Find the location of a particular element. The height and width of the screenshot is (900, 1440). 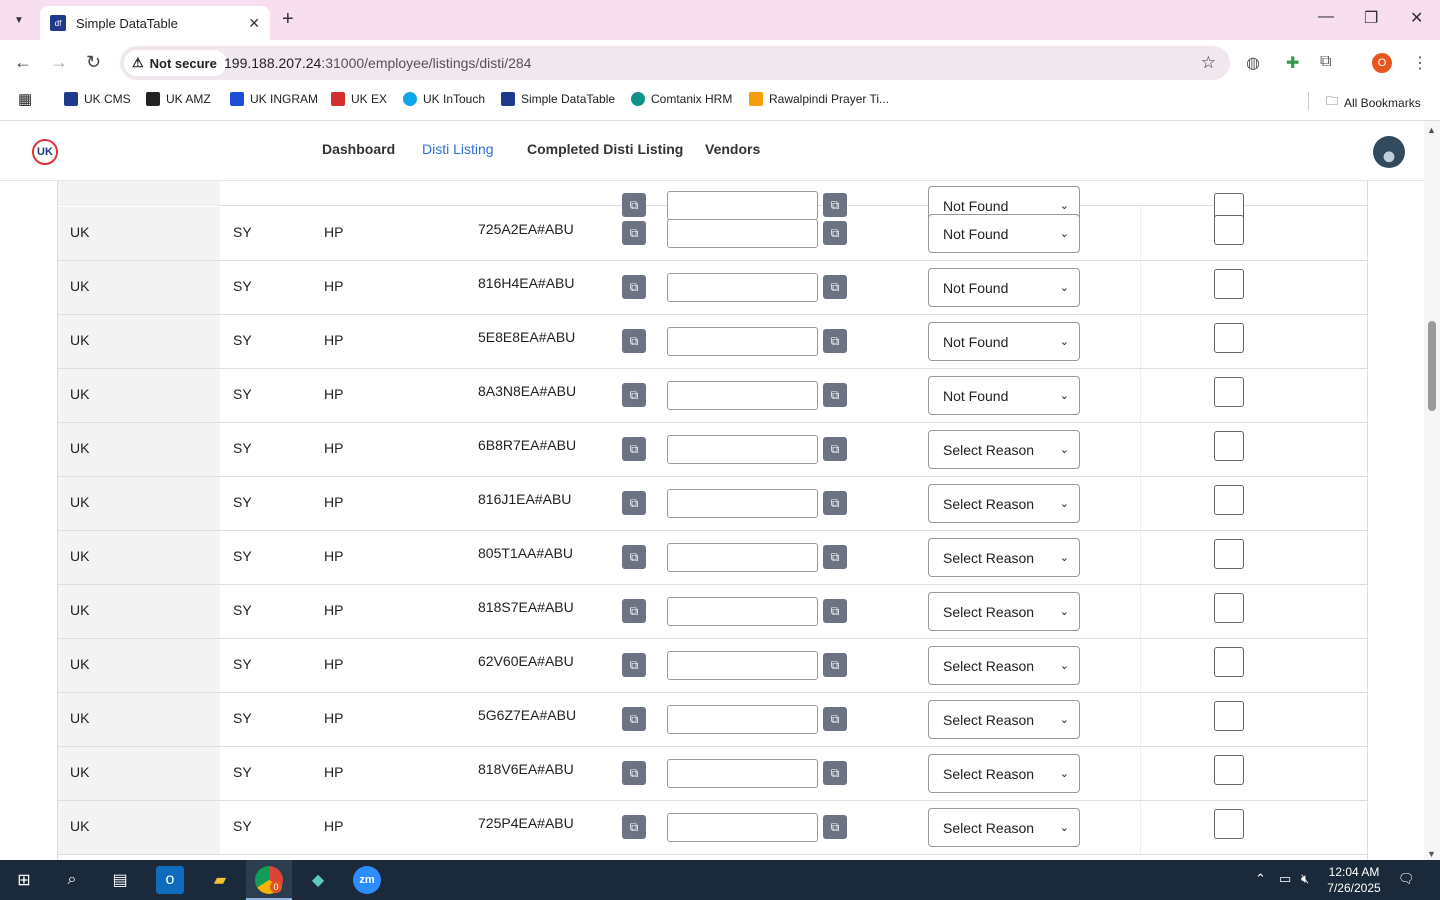

all-bookmarks: 🗀 All Bookmarks is located at coordinates (1373, 102).